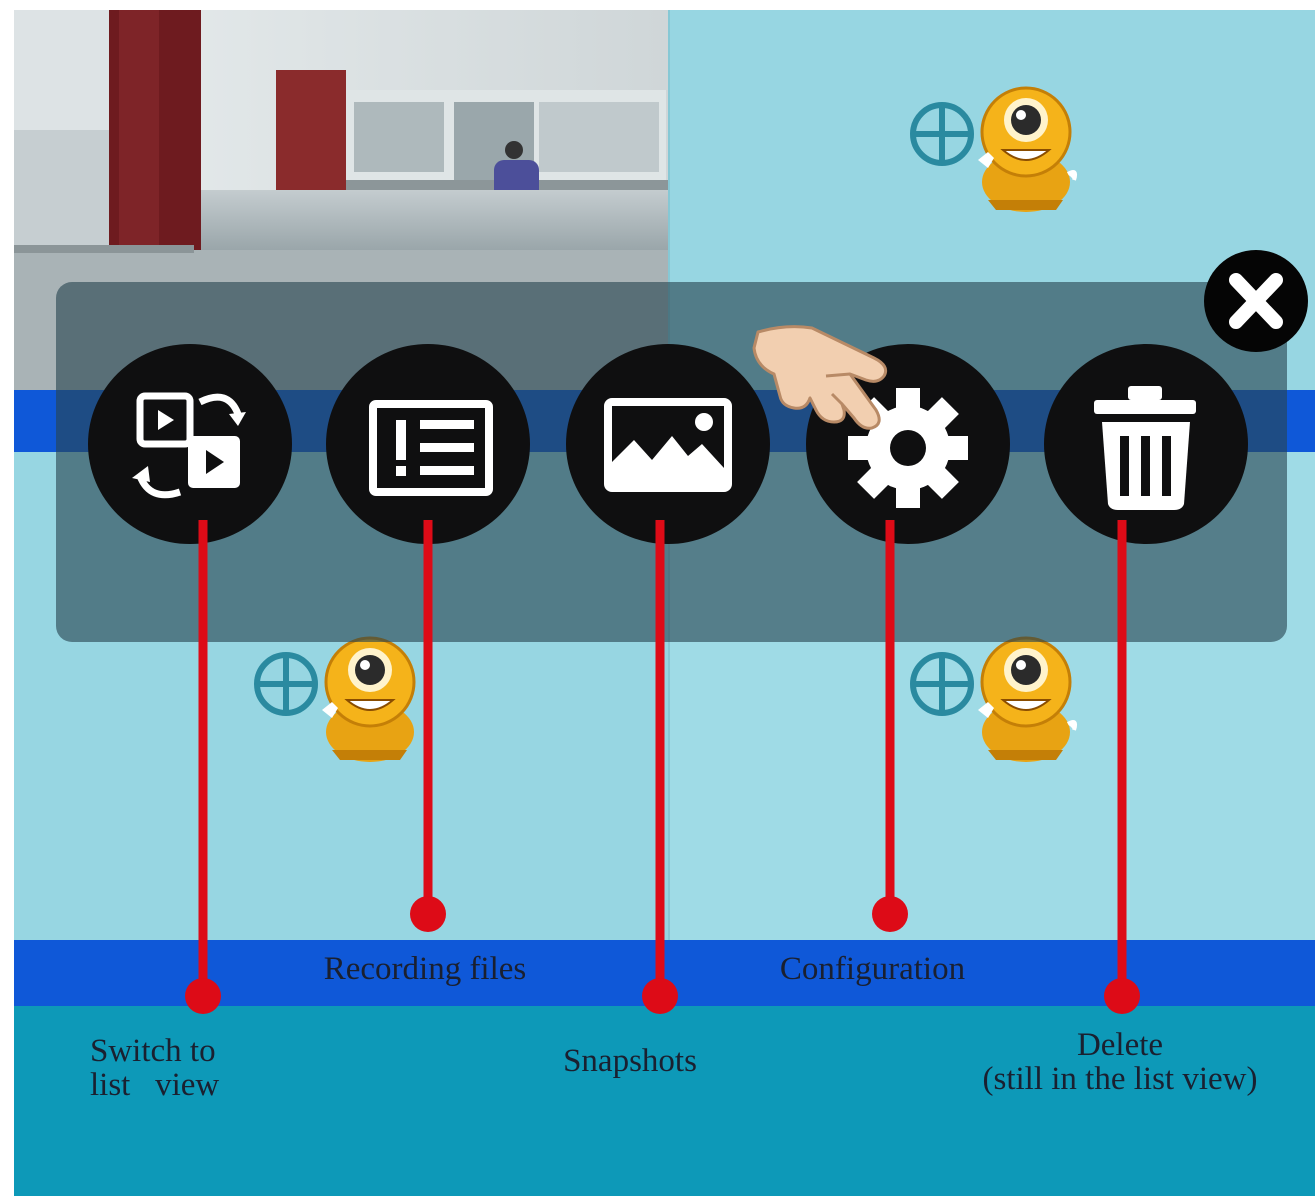 The image size is (1315, 1196). What do you see at coordinates (1120, 1062) in the screenshot?
I see `delete-label: Delete (still in the list view)` at bounding box center [1120, 1062].